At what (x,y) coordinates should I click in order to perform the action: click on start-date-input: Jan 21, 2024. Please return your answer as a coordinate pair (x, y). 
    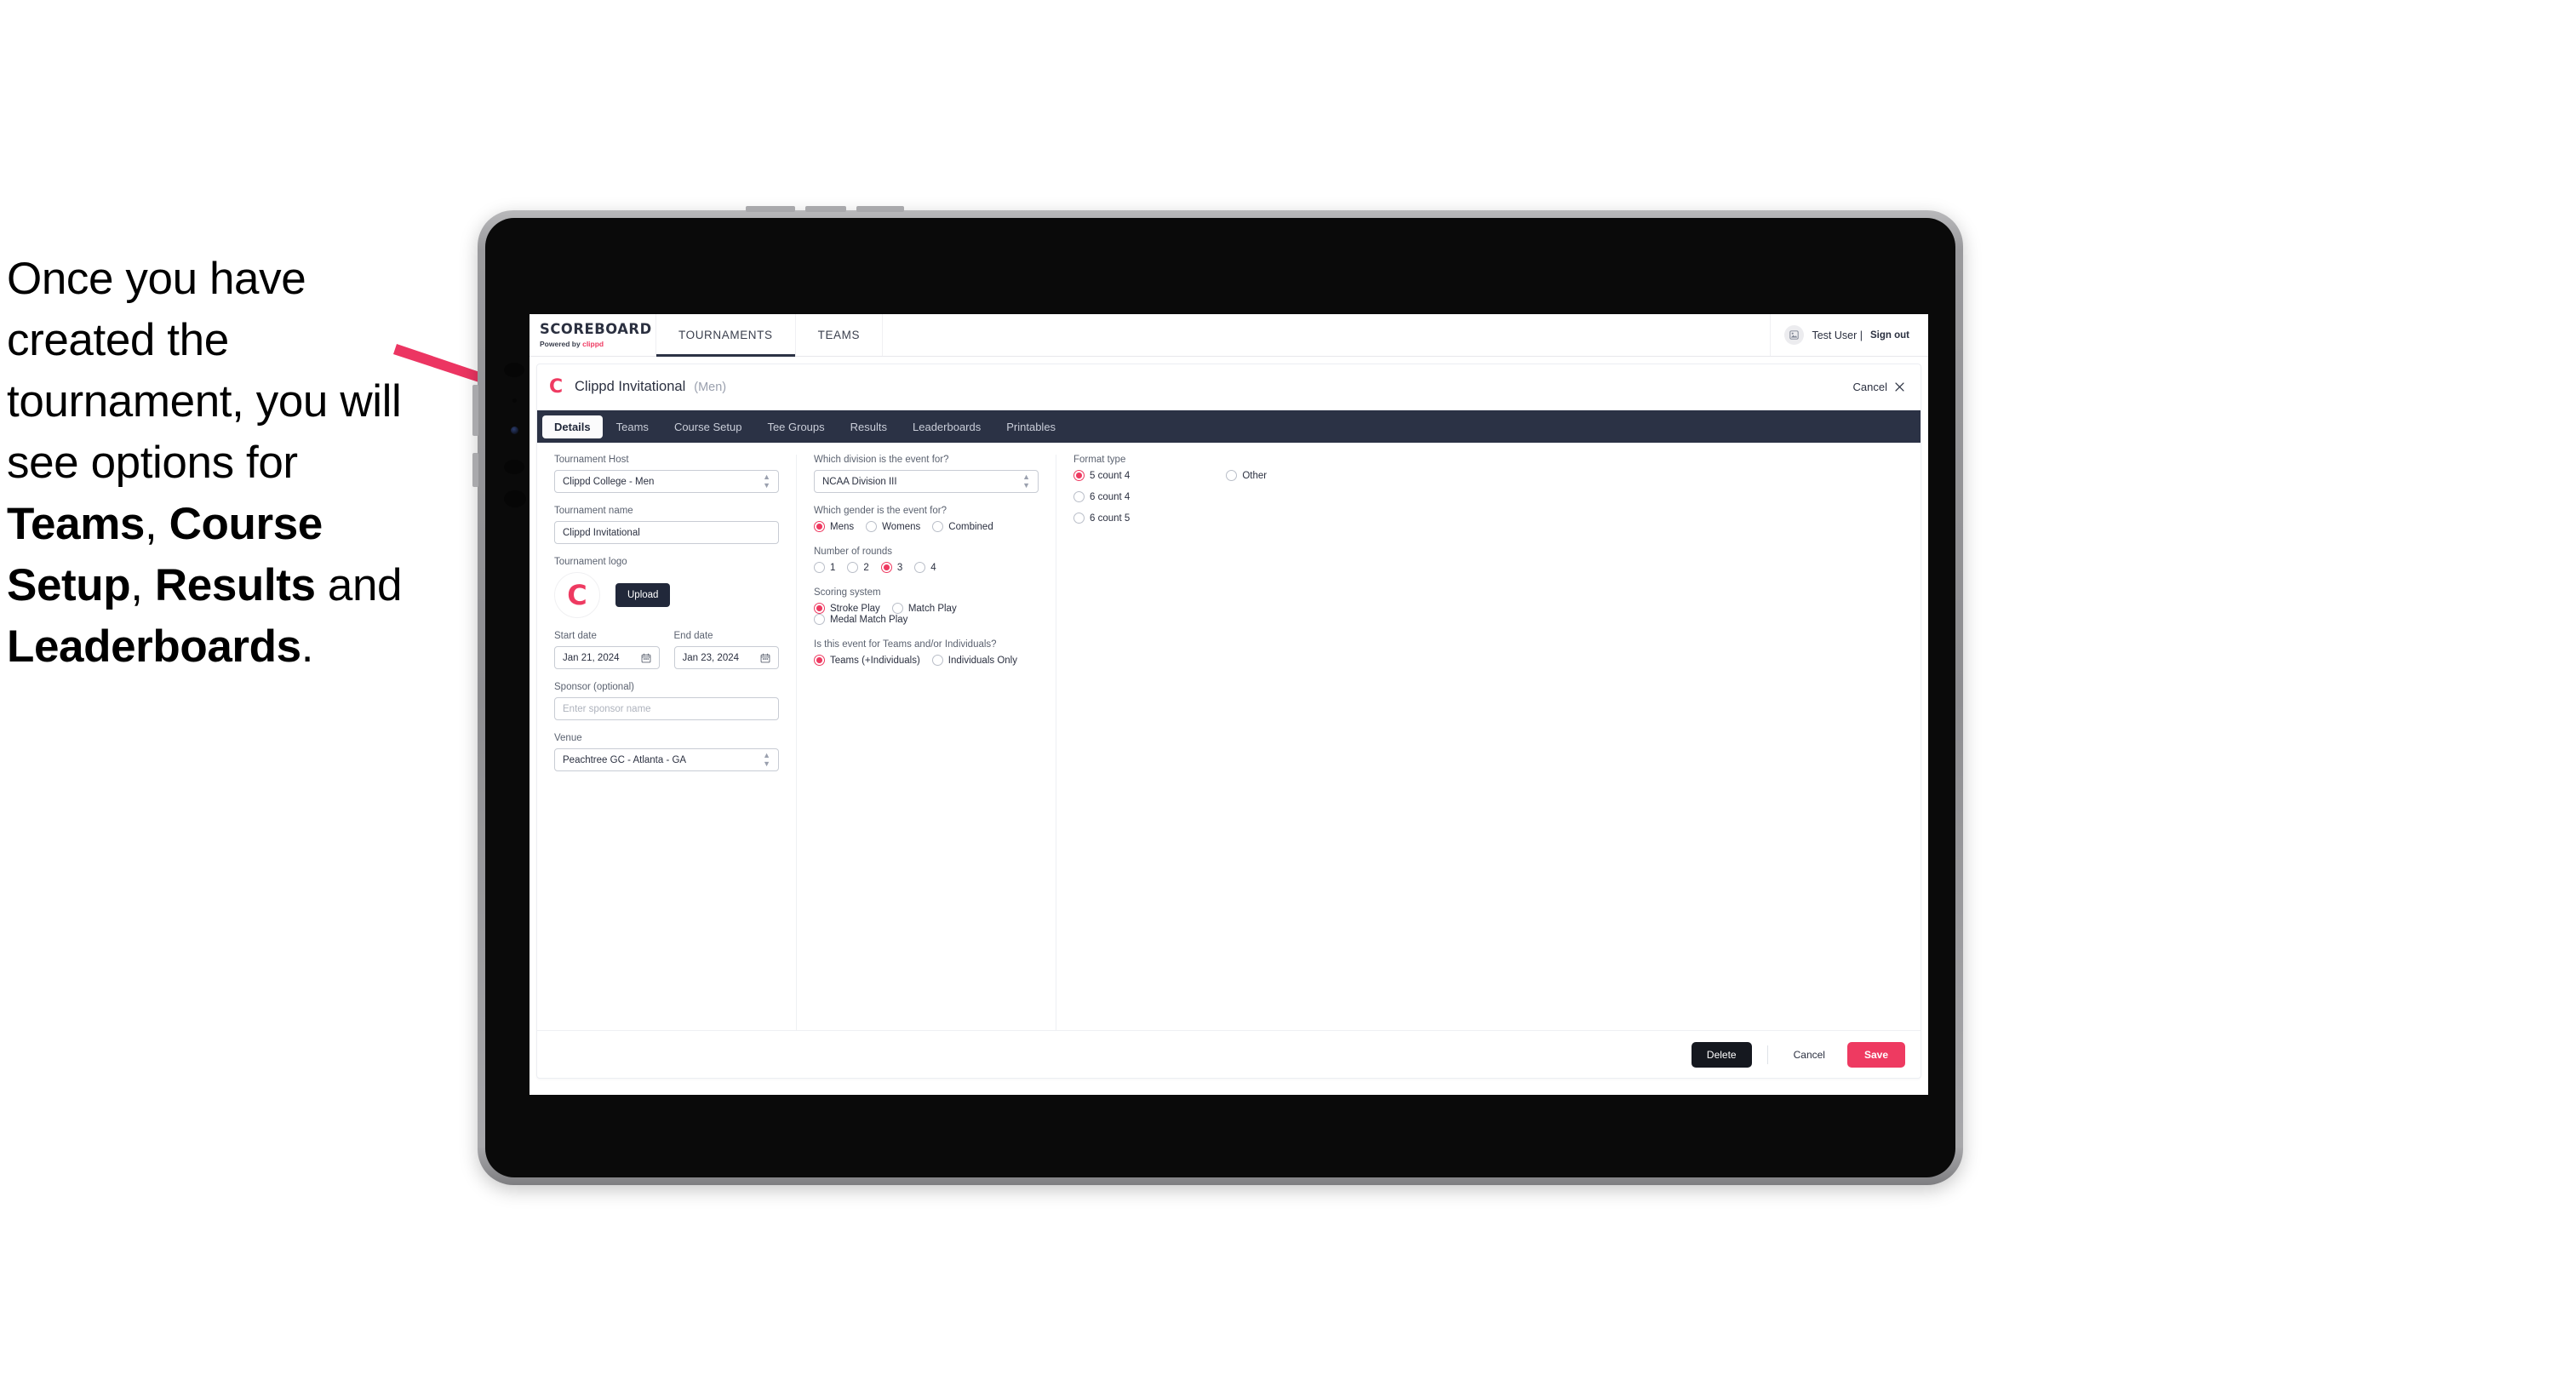
    Looking at the image, I should click on (607, 657).